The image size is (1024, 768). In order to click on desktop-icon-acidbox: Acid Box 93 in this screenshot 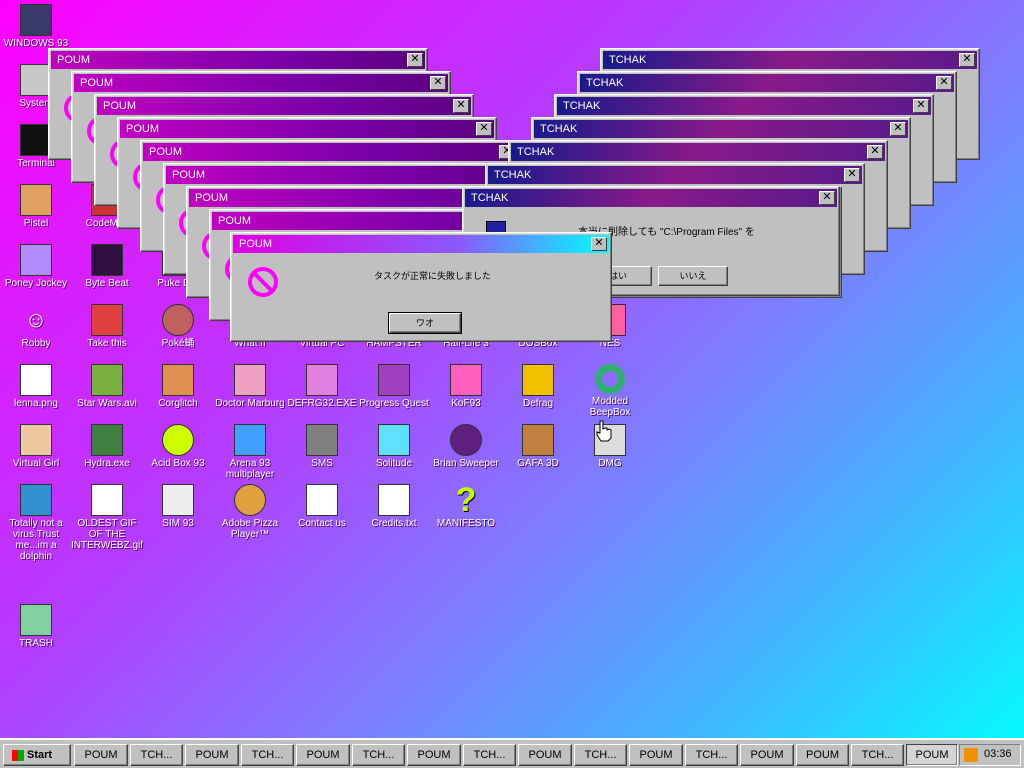, I will do `click(178, 446)`.